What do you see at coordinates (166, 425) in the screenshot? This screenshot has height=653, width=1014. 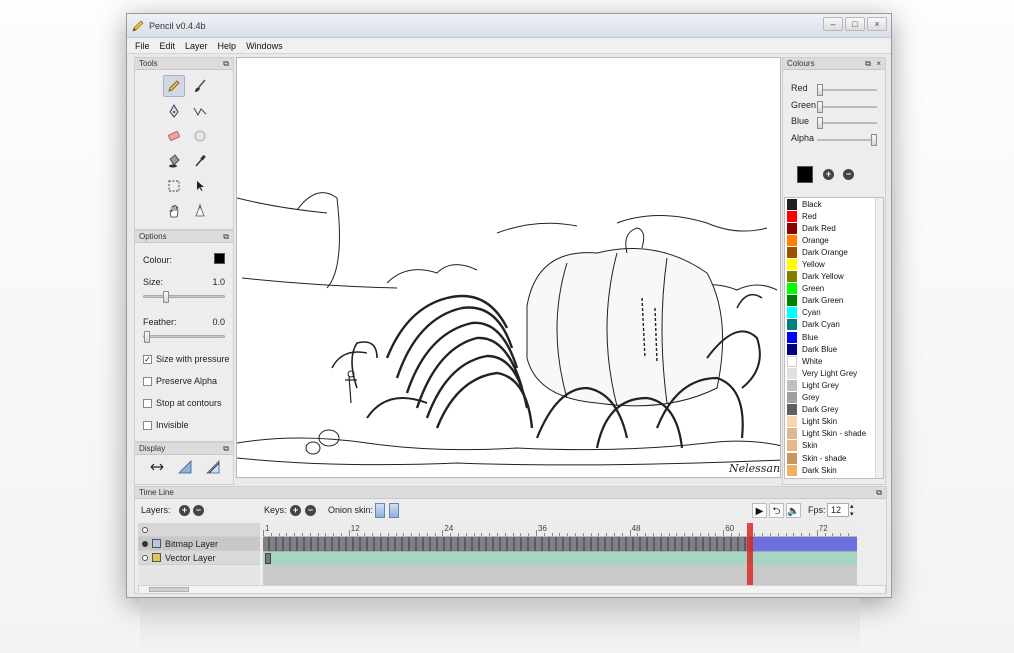 I see `invisible-option: Invisible` at bounding box center [166, 425].